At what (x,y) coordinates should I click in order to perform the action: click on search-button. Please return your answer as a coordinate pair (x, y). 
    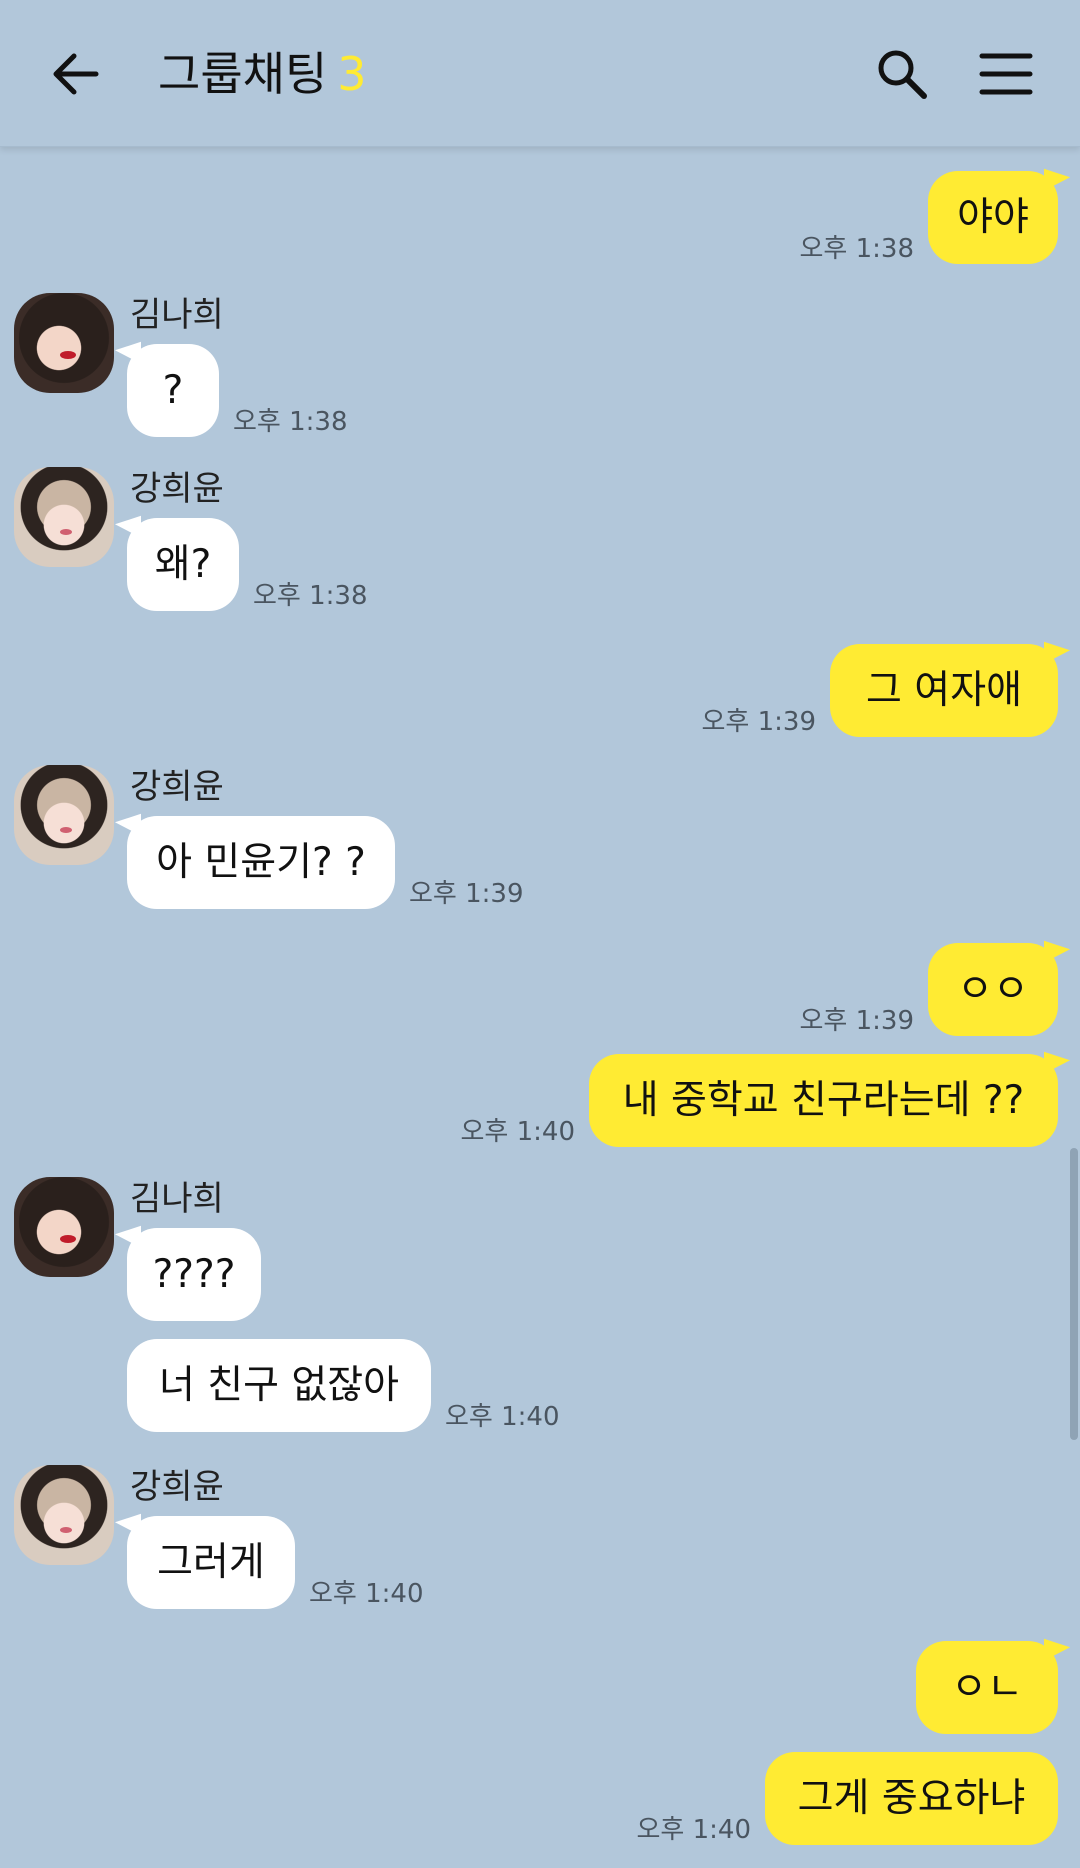
    Looking at the image, I should click on (902, 74).